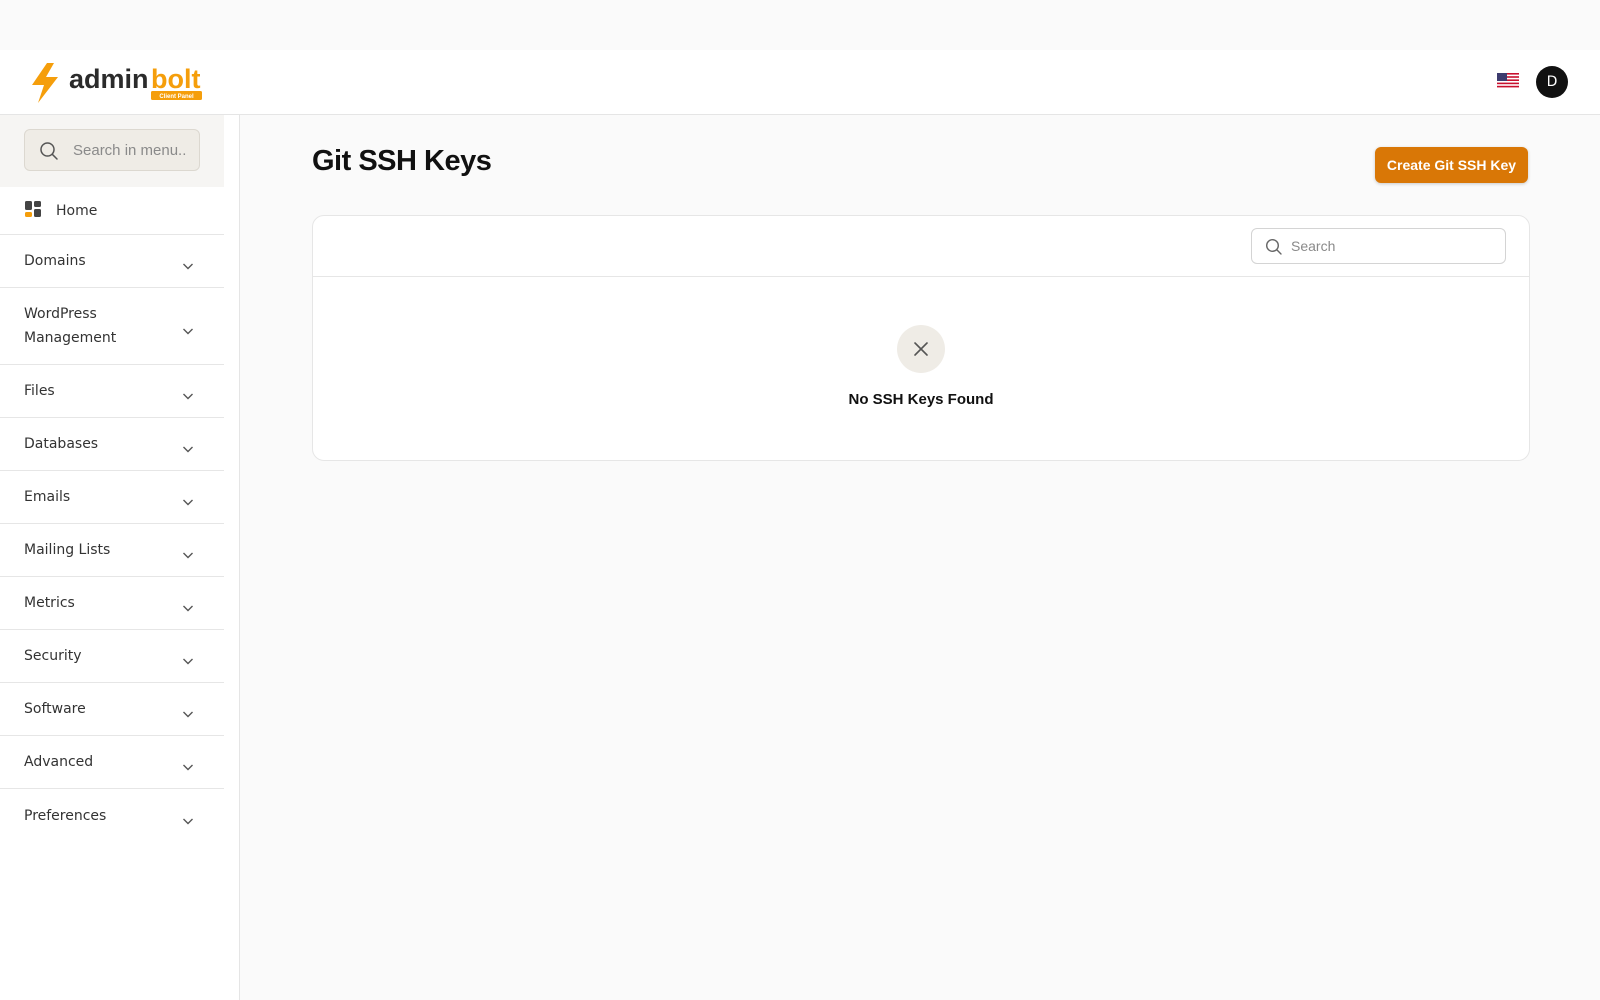  I want to click on sidebar-search-area: Search in menu.., so click(112, 151).